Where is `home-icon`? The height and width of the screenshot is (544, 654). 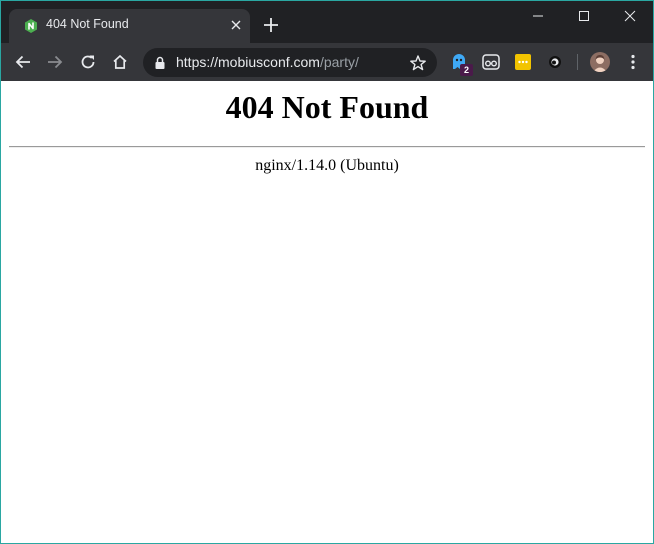
home-icon is located at coordinates (120, 62).